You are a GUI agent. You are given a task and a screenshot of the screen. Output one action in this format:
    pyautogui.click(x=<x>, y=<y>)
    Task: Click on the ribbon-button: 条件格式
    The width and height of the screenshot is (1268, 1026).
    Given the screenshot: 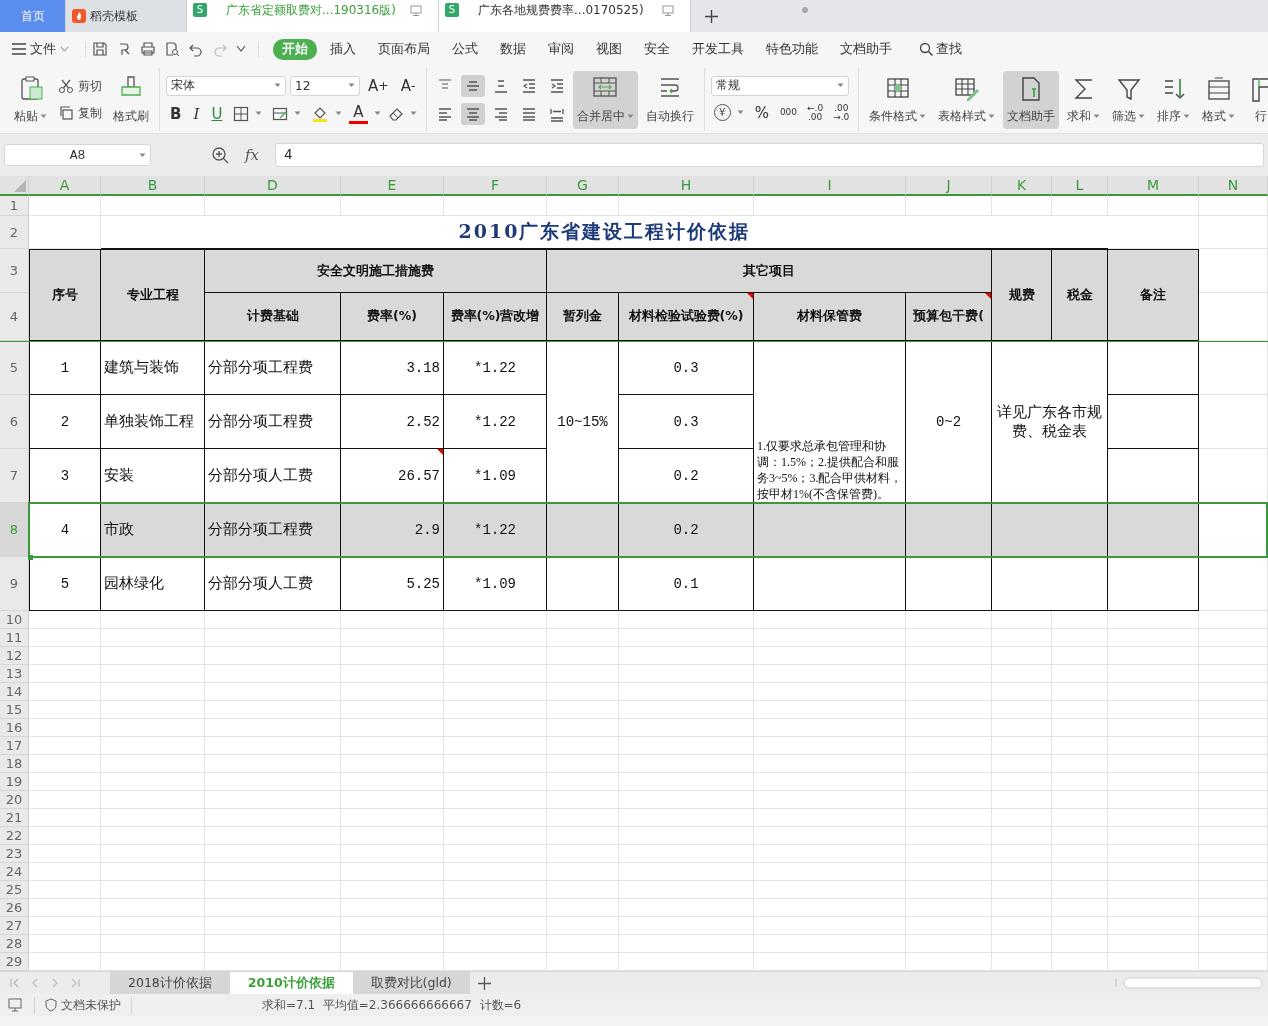 What is the action you would take?
    pyautogui.click(x=898, y=99)
    